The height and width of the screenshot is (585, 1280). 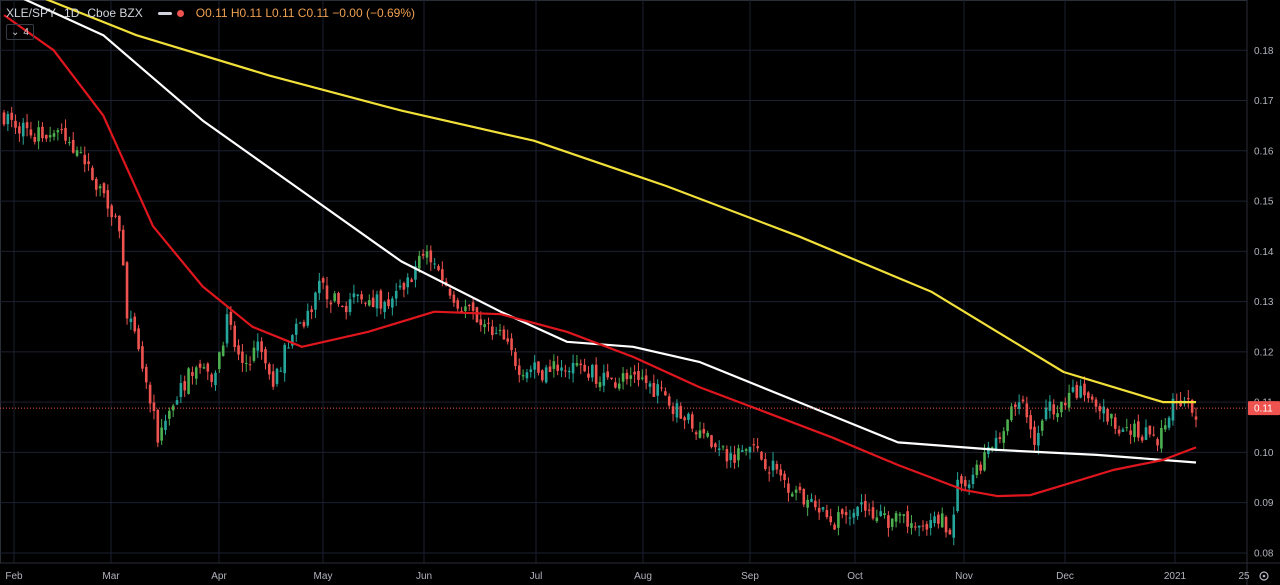 What do you see at coordinates (14, 576) in the screenshot?
I see `time-tick-label: Feb` at bounding box center [14, 576].